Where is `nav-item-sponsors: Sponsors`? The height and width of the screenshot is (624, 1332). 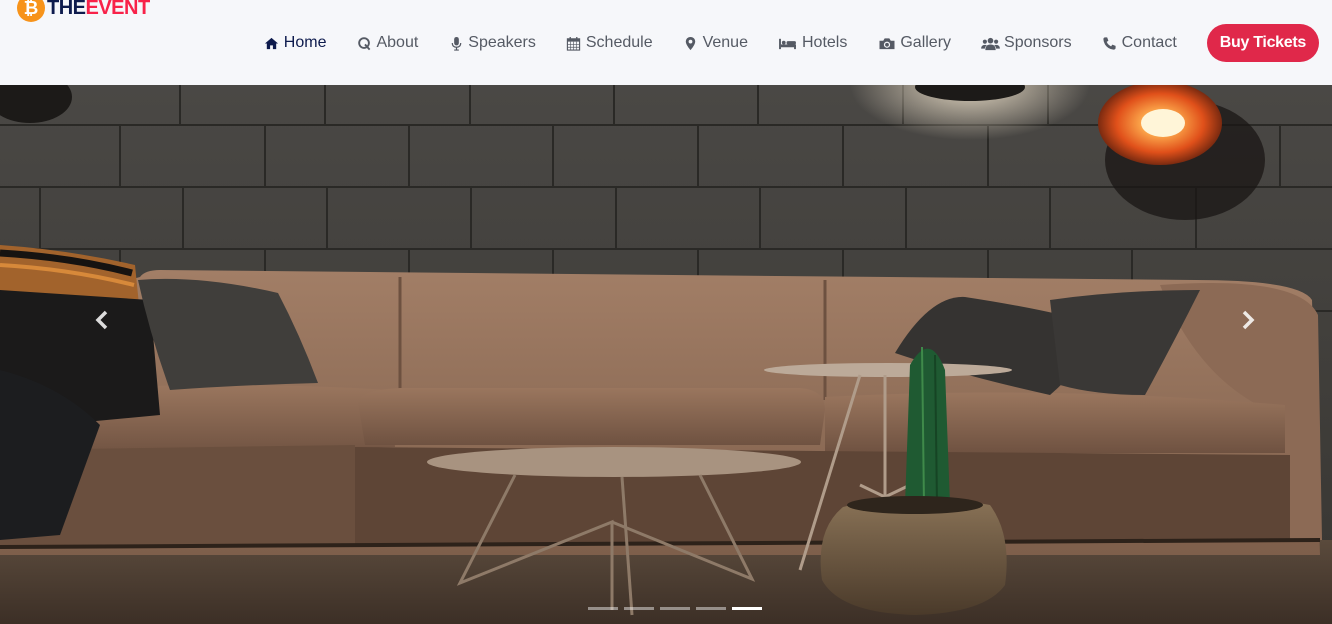
nav-item-sponsors: Sponsors is located at coordinates (1026, 43).